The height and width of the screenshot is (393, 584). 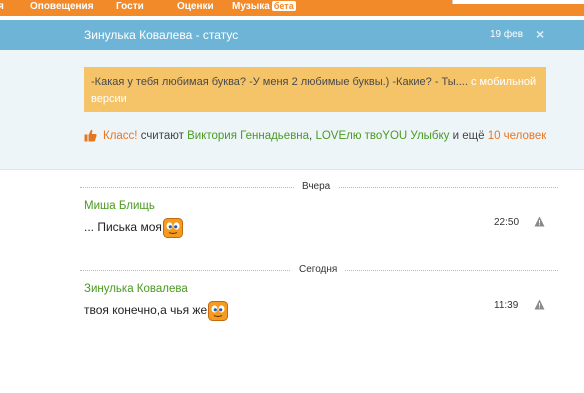 What do you see at coordinates (319, 289) in the screenshot?
I see `message-author: Зинулька Ковалева` at bounding box center [319, 289].